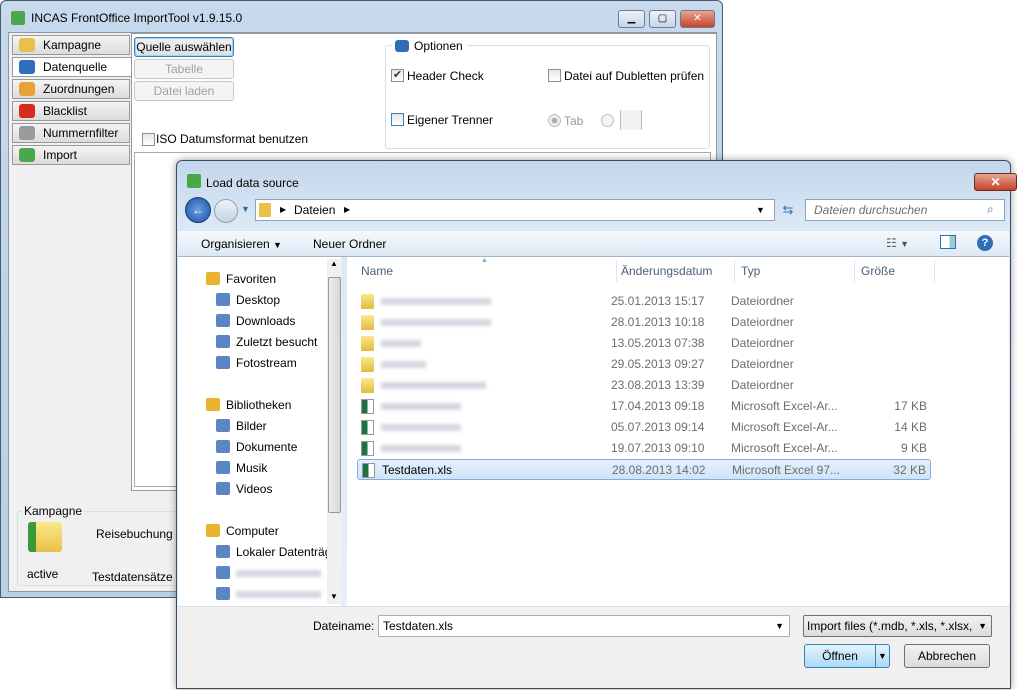 Image resolution: width=1017 pixels, height=690 pixels. Describe the element at coordinates (644, 322) in the screenshot. I see `file-row: 28.01.2013 10:18 Dateiordner` at that location.